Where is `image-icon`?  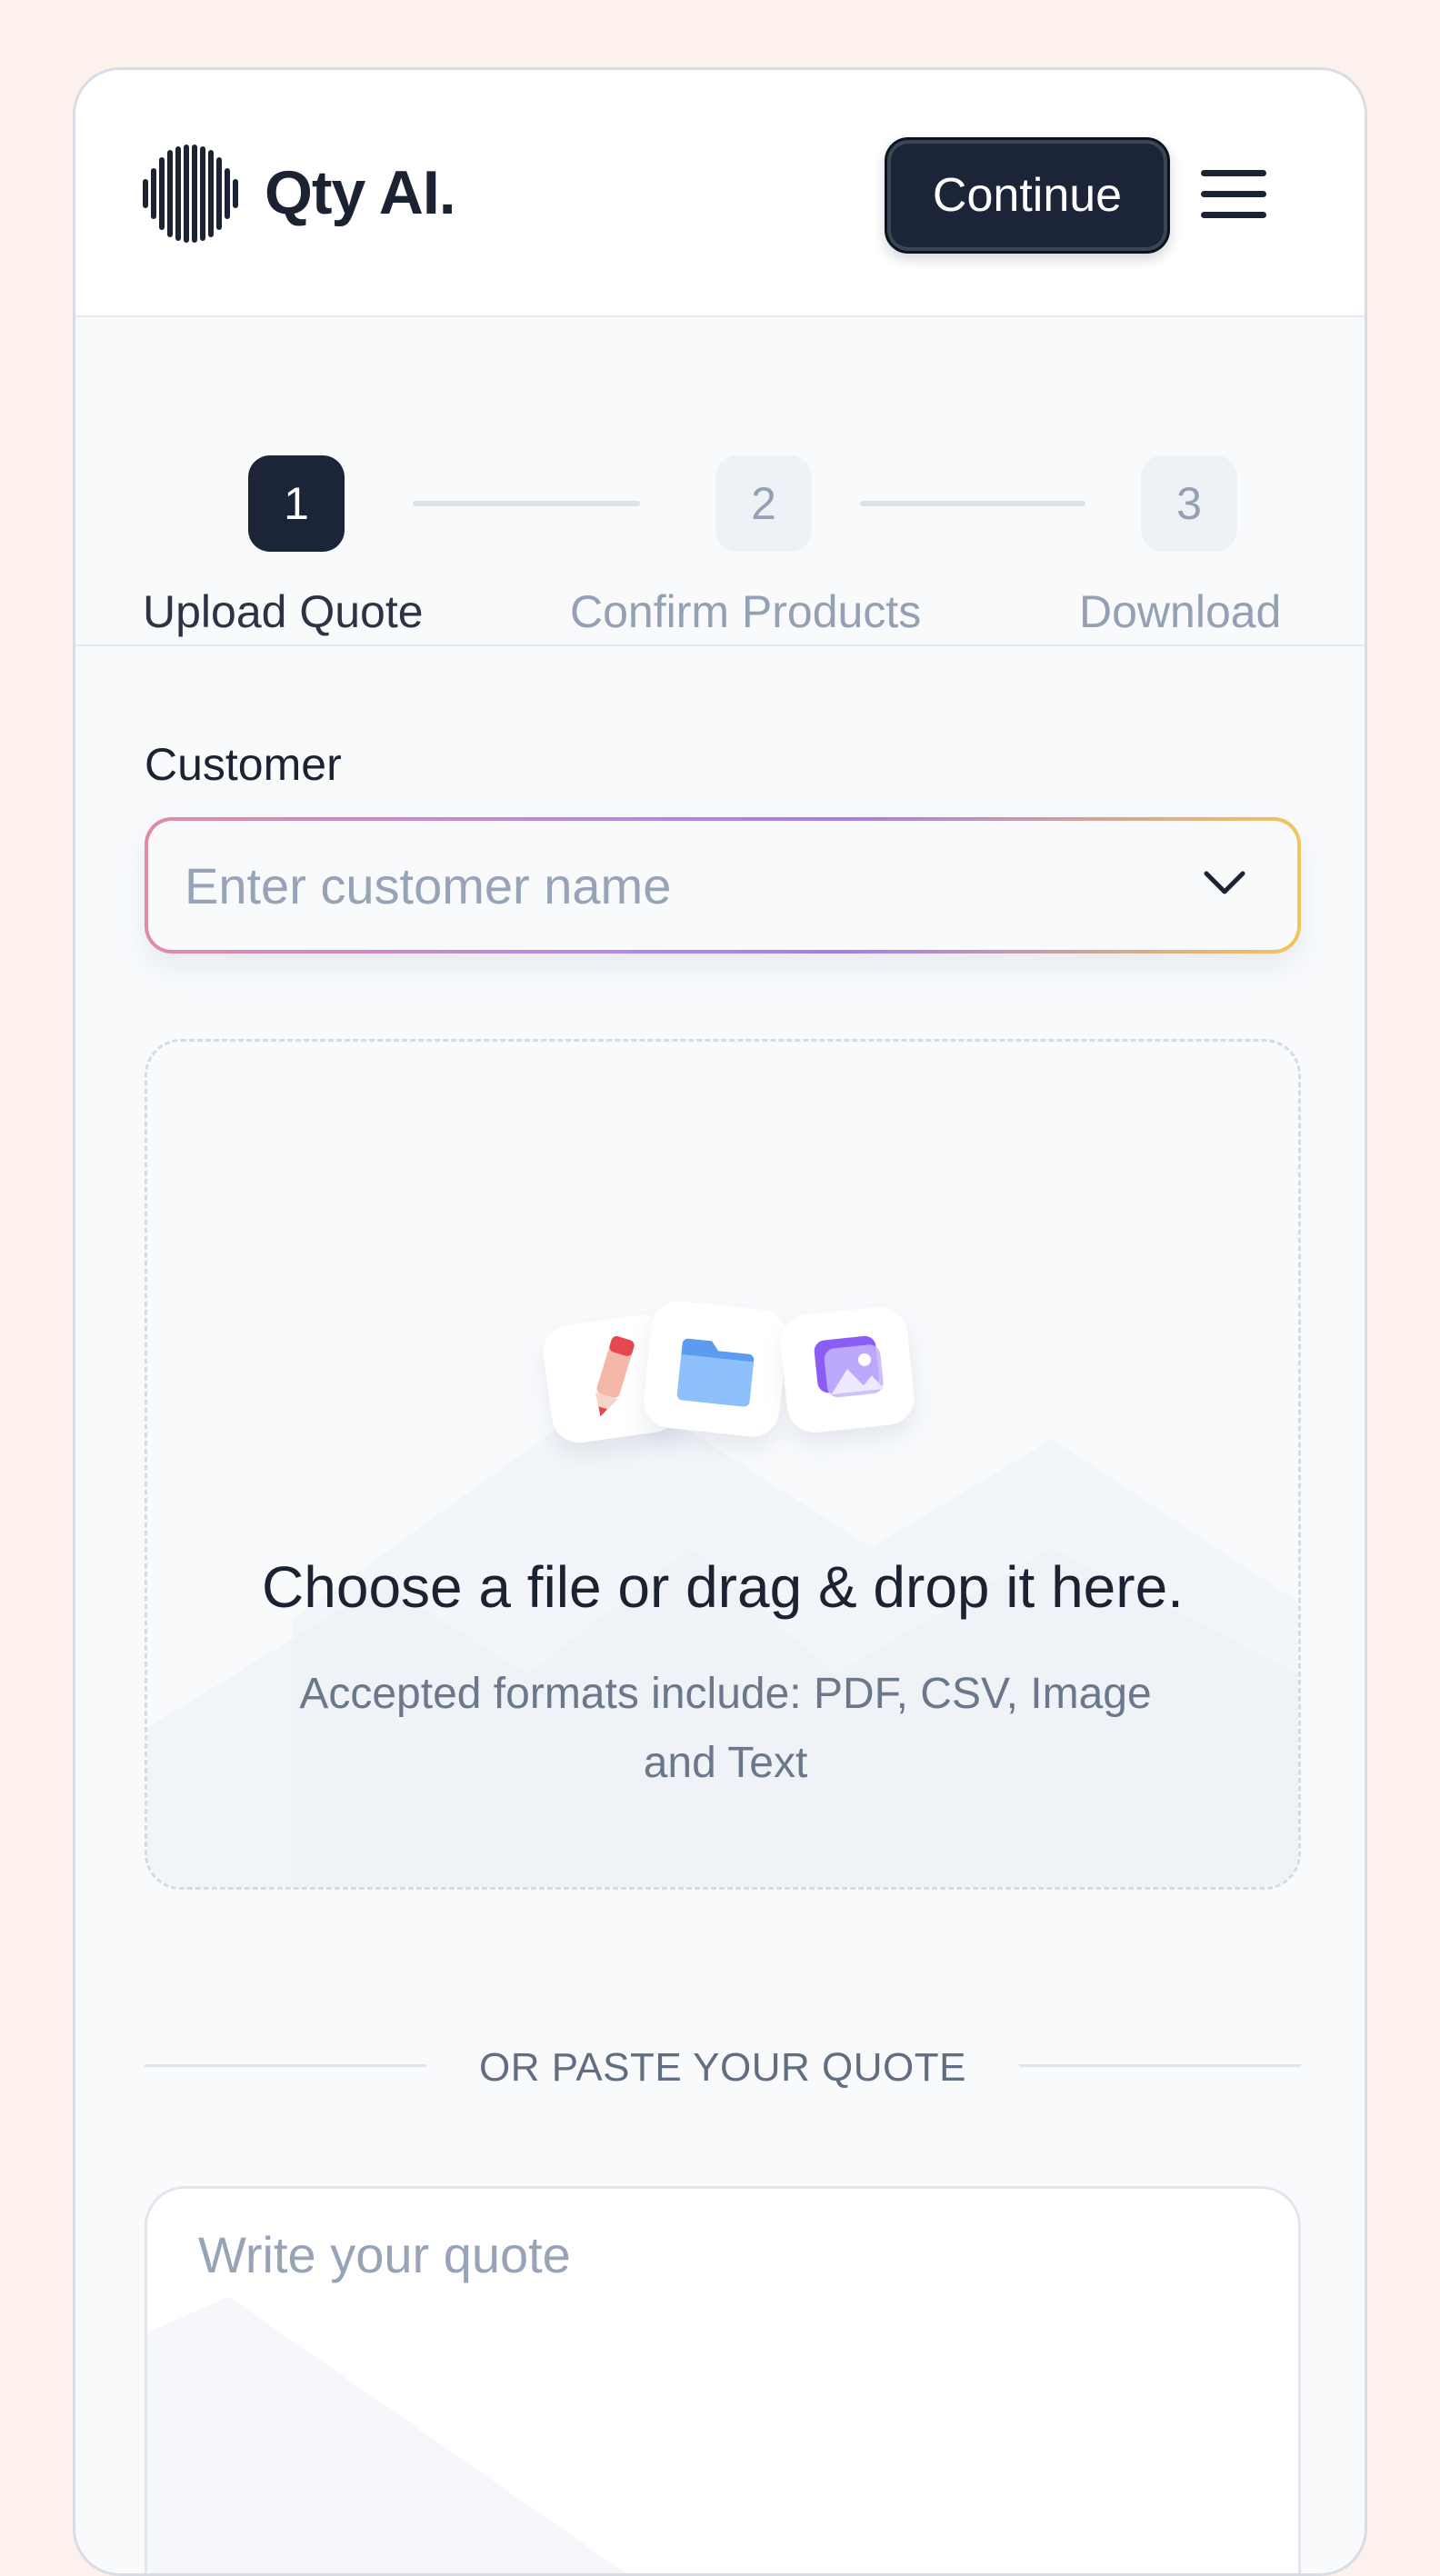
image-icon is located at coordinates (849, 1366).